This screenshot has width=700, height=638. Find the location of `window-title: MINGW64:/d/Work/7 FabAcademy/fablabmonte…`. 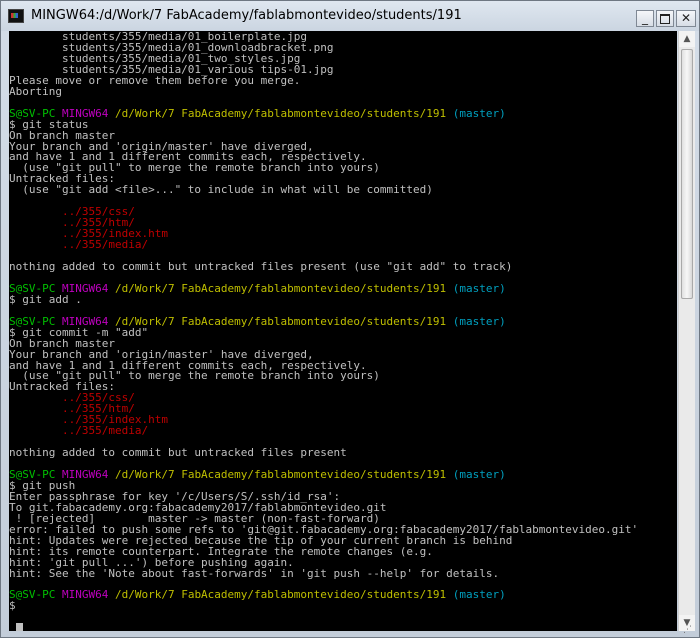

window-title: MINGW64:/d/Work/7 FabAcademy/fablabmonte… is located at coordinates (246, 15).